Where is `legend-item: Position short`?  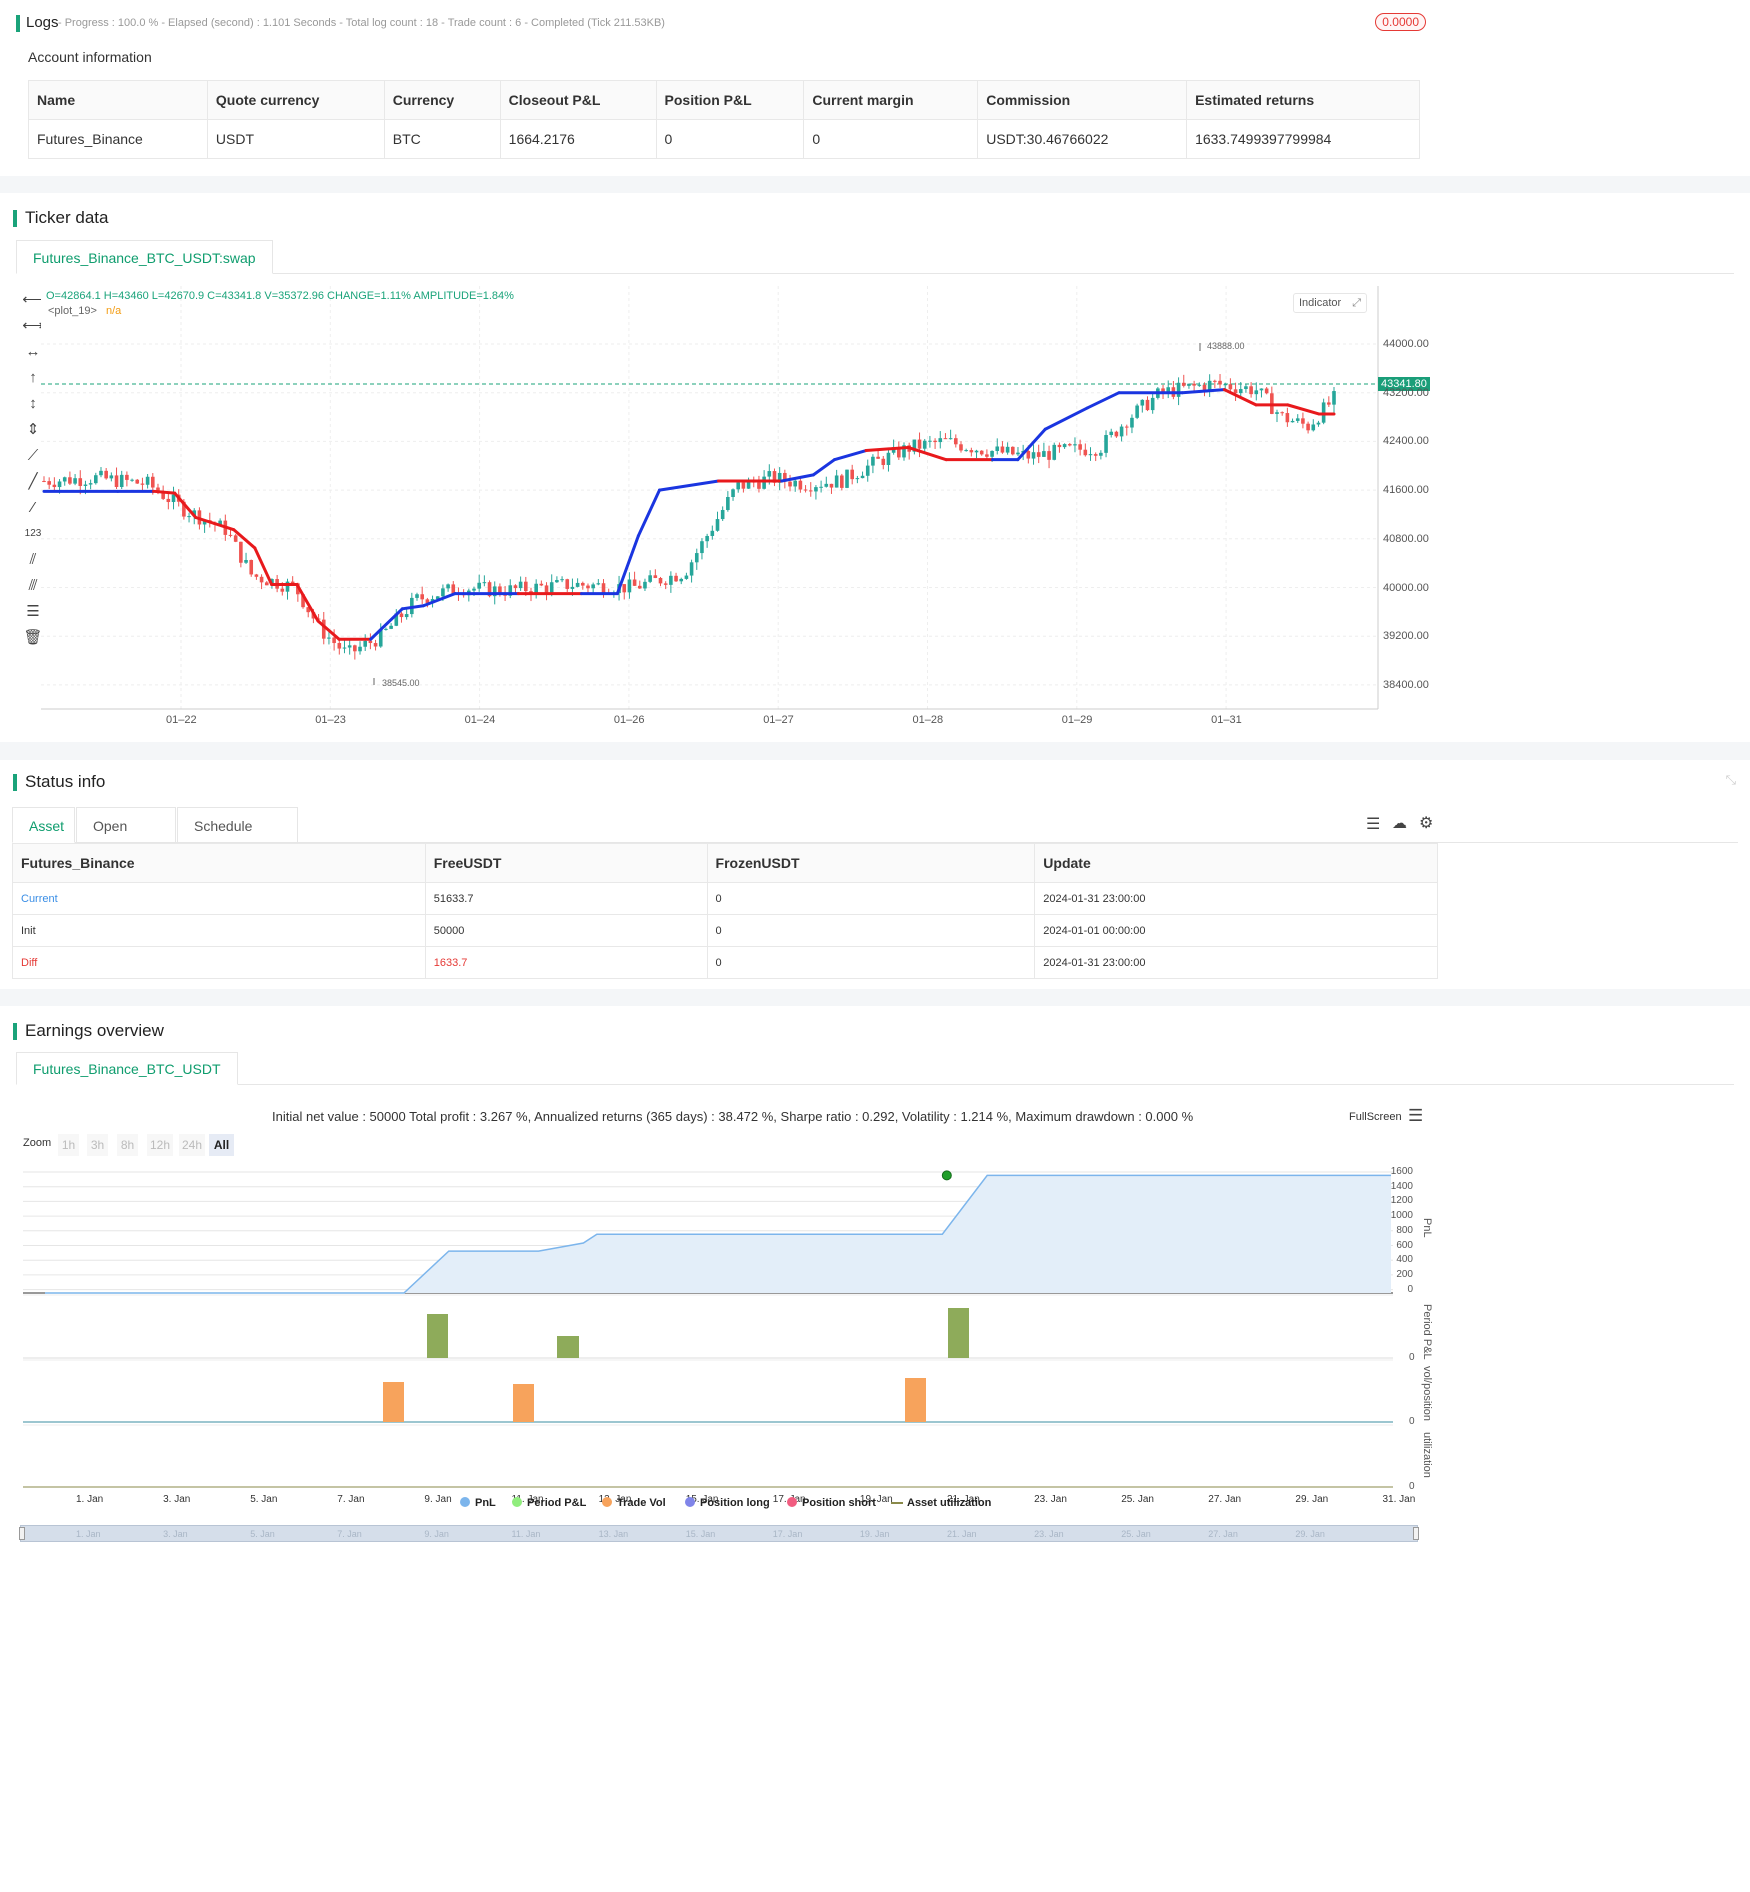 legend-item: Position short is located at coordinates (831, 1503).